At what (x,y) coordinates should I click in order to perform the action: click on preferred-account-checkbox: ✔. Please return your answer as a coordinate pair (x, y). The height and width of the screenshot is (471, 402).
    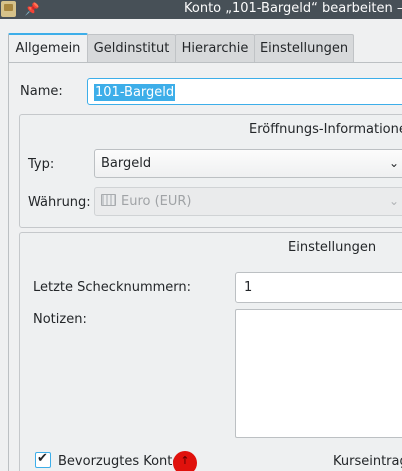
    Looking at the image, I should click on (43, 459).